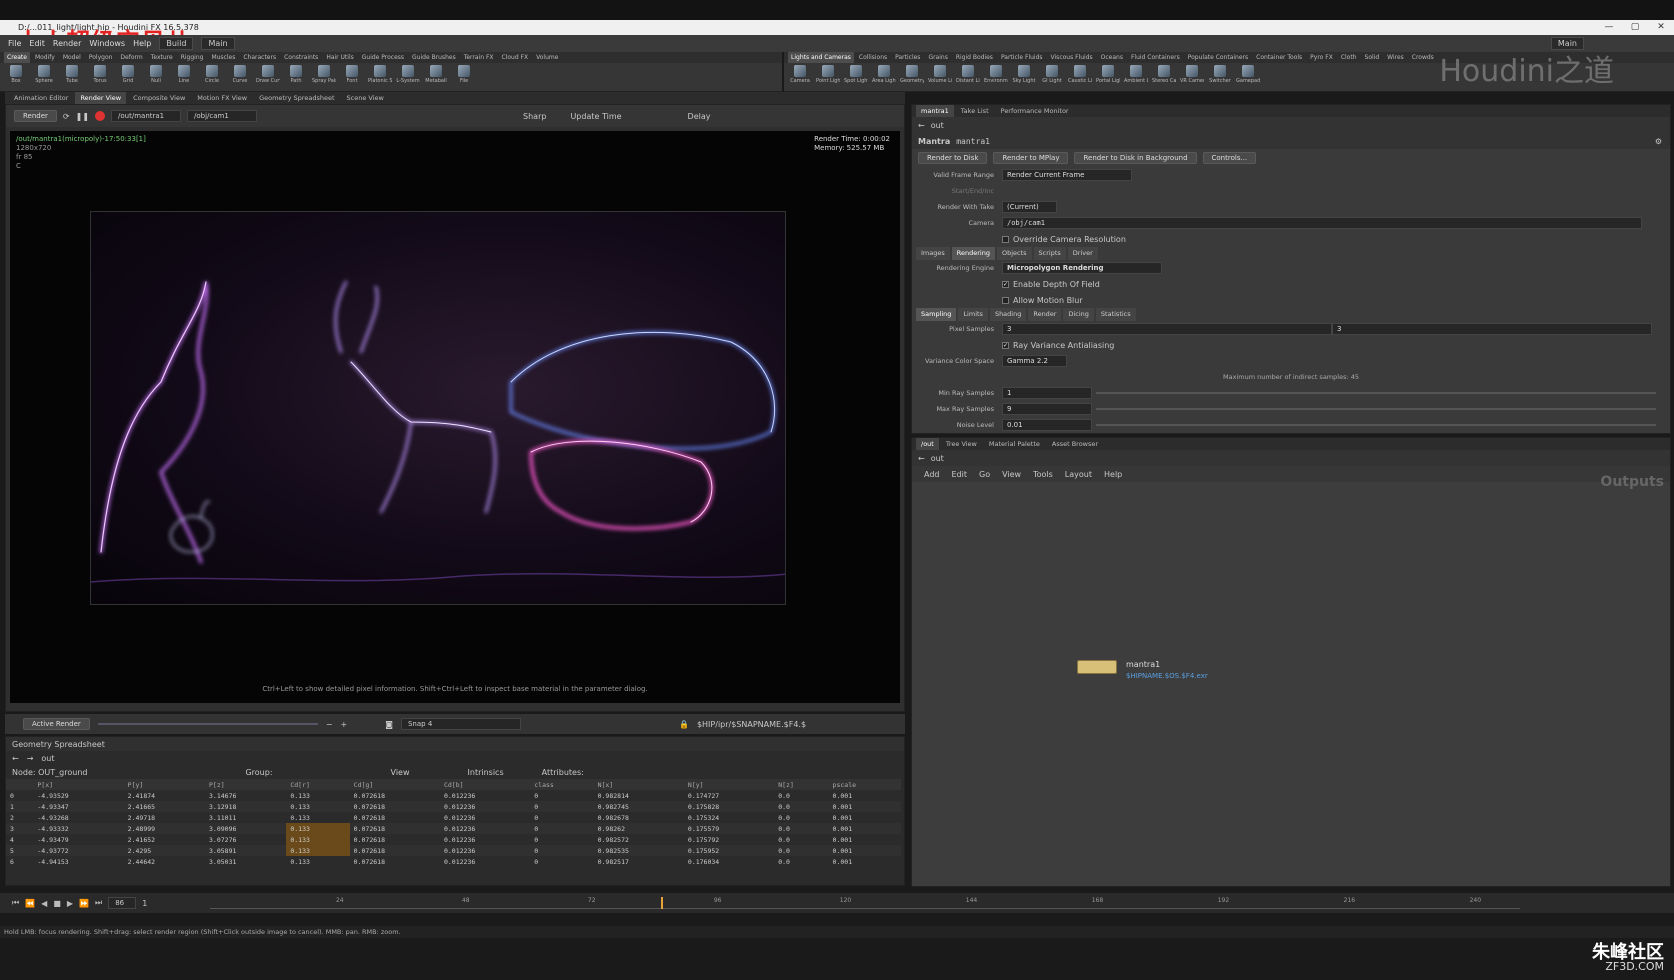  What do you see at coordinates (973, 253) in the screenshot?
I see `param-tab-rendering: Rendering` at bounding box center [973, 253].